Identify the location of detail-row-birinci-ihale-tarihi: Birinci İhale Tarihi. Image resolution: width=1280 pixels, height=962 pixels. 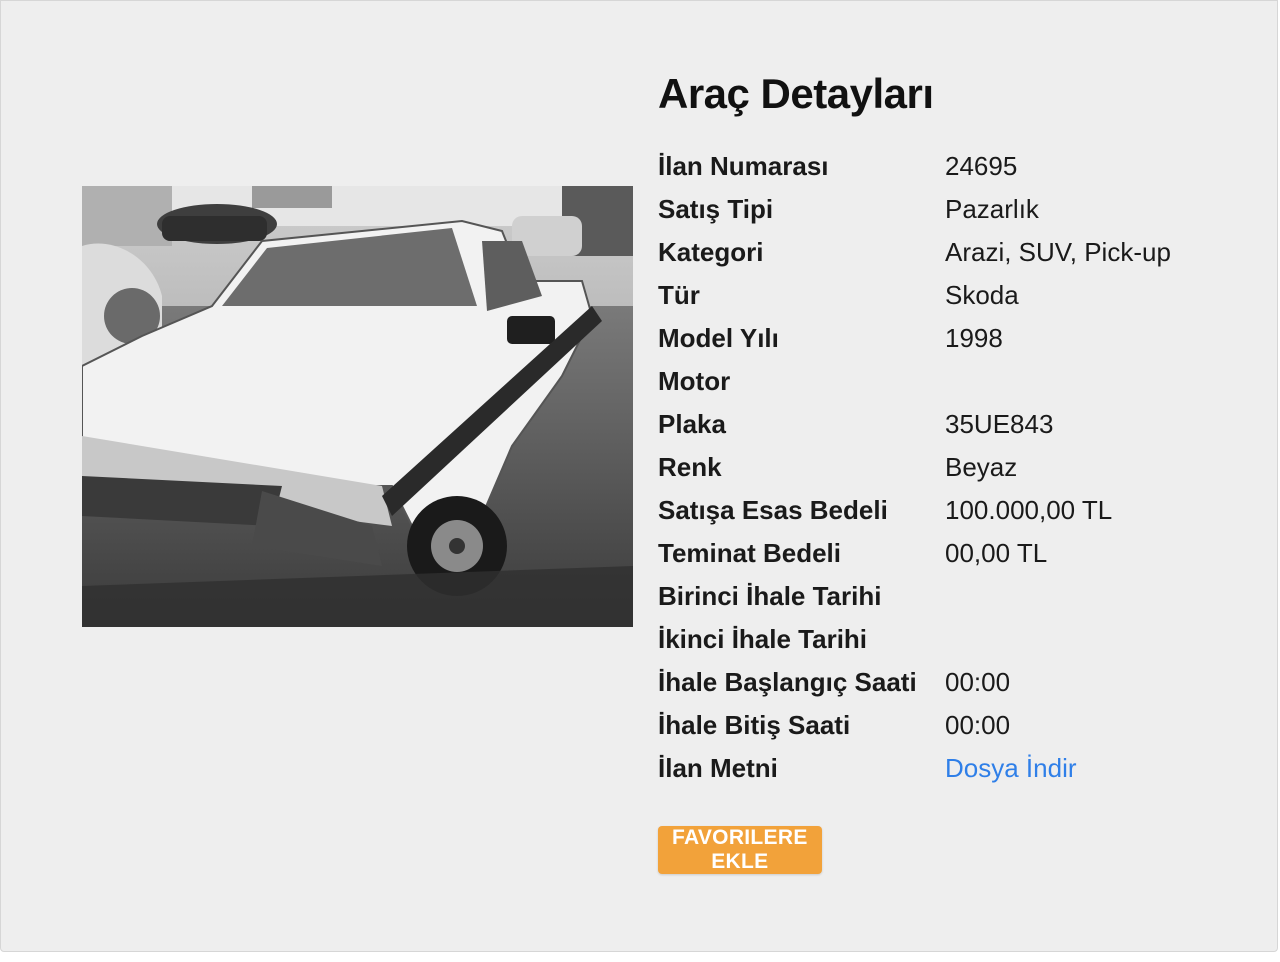
(958, 596).